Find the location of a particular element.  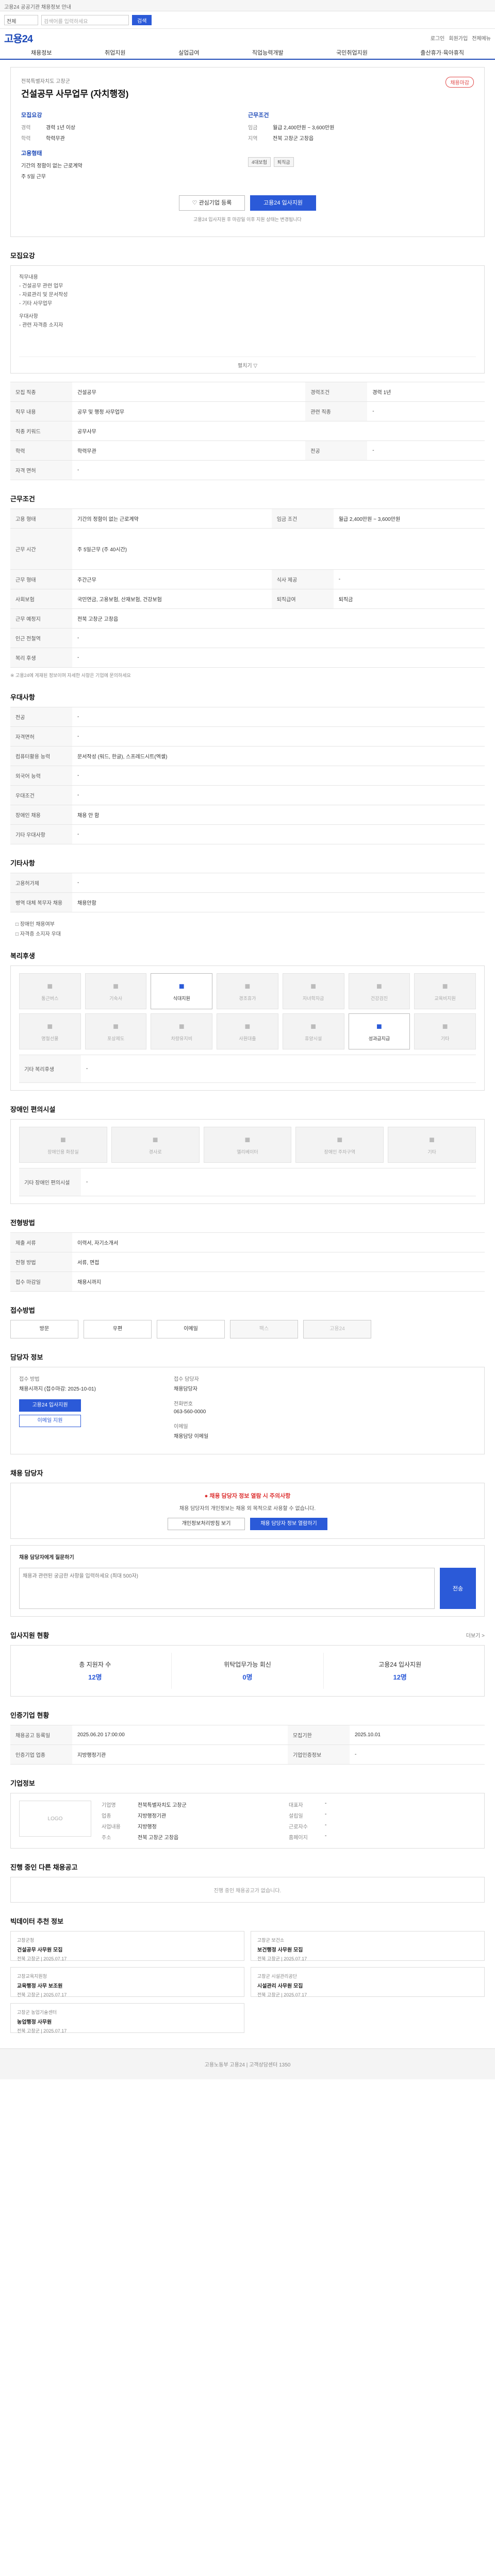

other-bullets: □ 장애인 채용여부 □ 자격증 소지자 우대 is located at coordinates (247, 928).